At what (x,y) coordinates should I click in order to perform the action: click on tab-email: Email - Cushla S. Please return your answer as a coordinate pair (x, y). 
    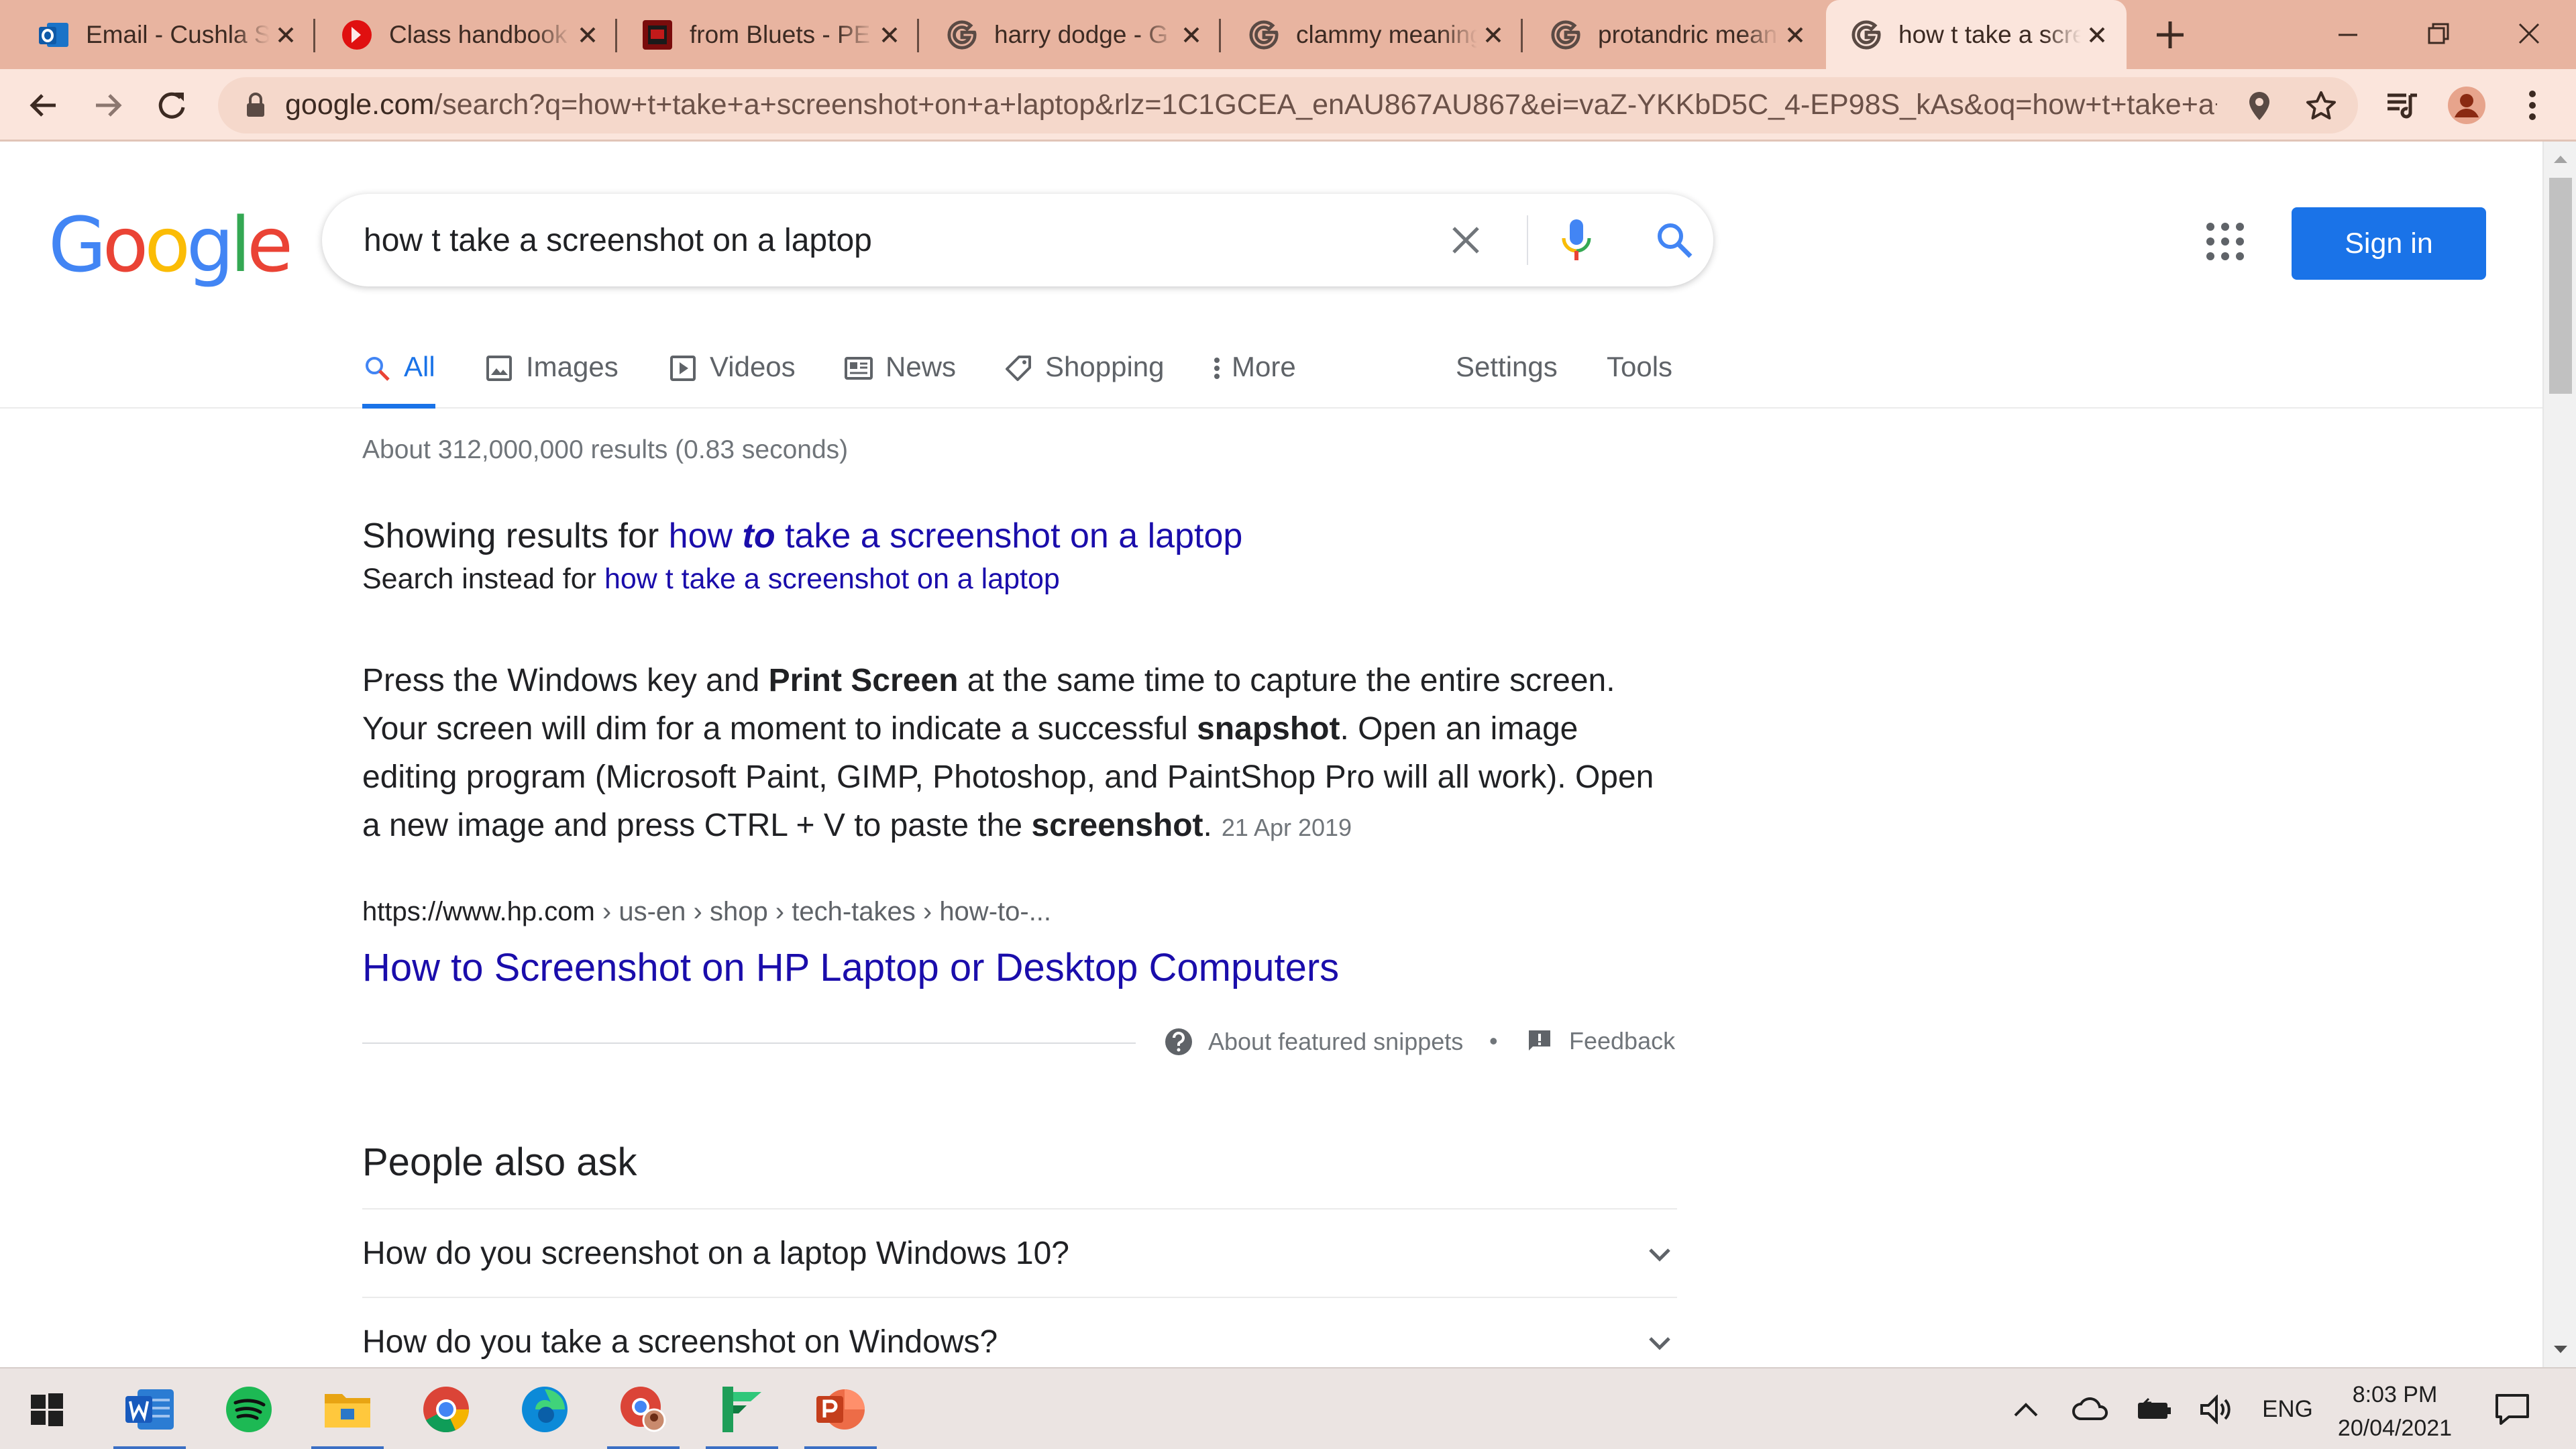
    Looking at the image, I should click on (157, 34).